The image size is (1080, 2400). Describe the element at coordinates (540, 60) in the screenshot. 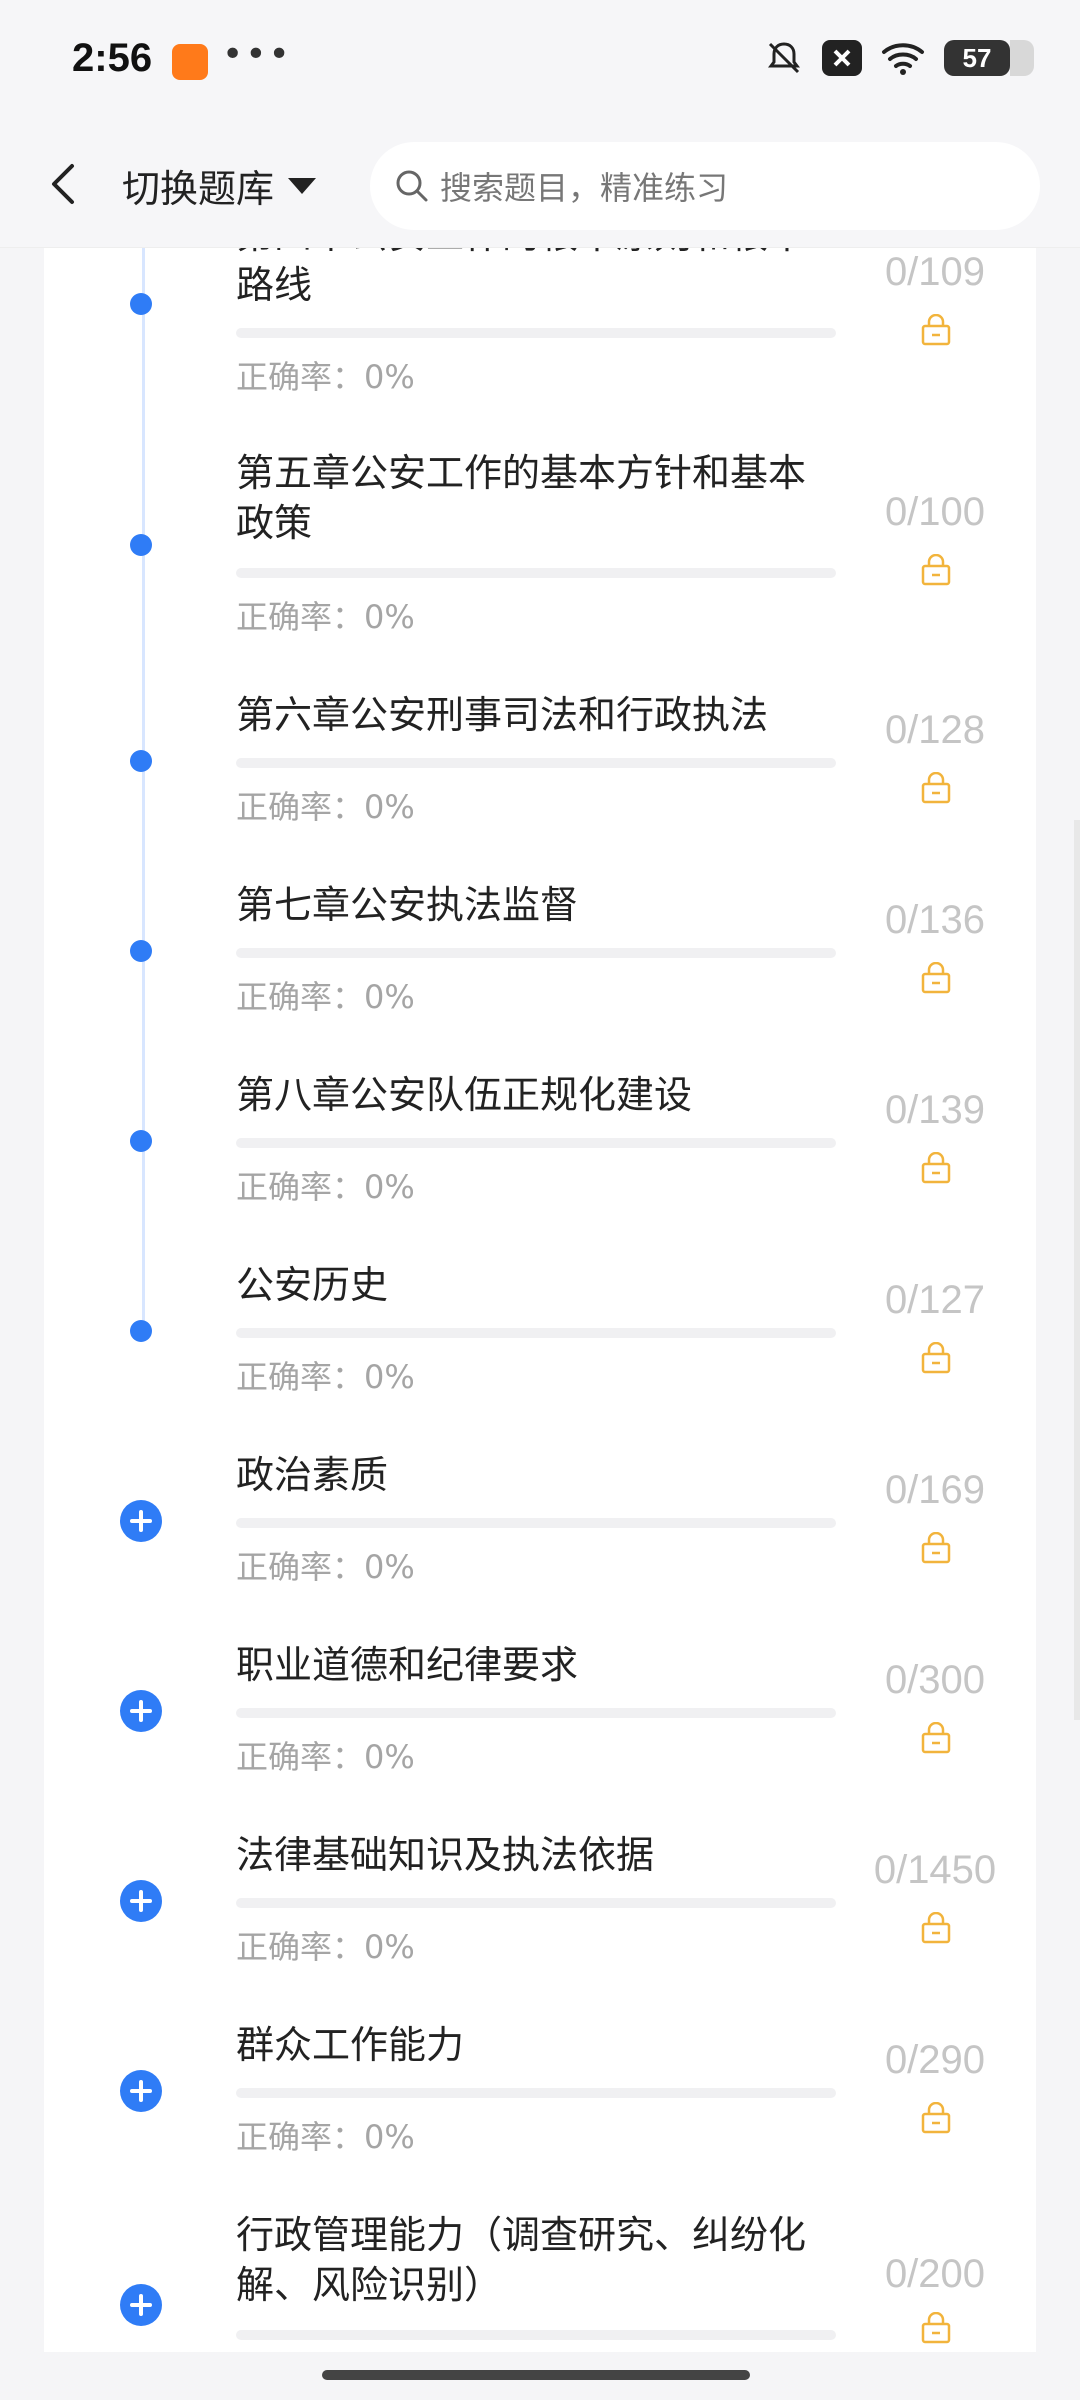

I see `status-bar: 2:56 ••• 57` at that location.